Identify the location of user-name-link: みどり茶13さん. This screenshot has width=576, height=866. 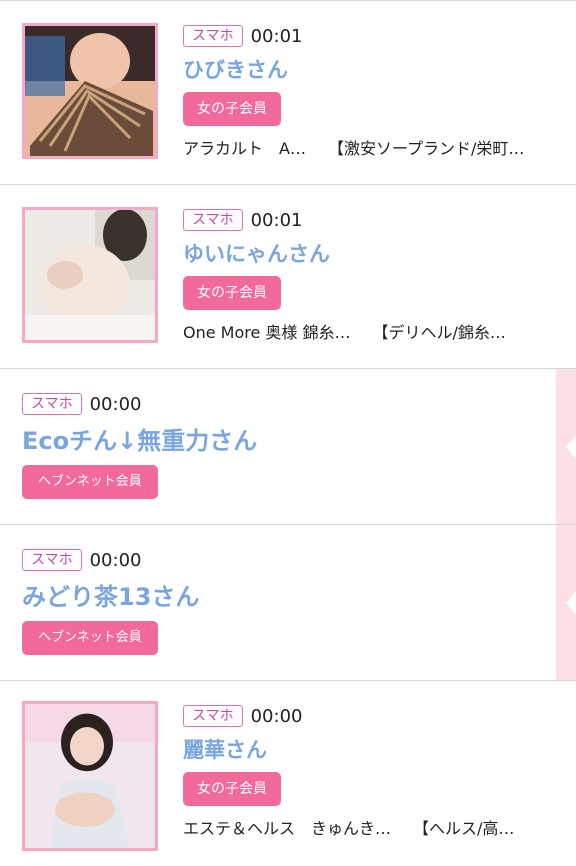
(289, 597).